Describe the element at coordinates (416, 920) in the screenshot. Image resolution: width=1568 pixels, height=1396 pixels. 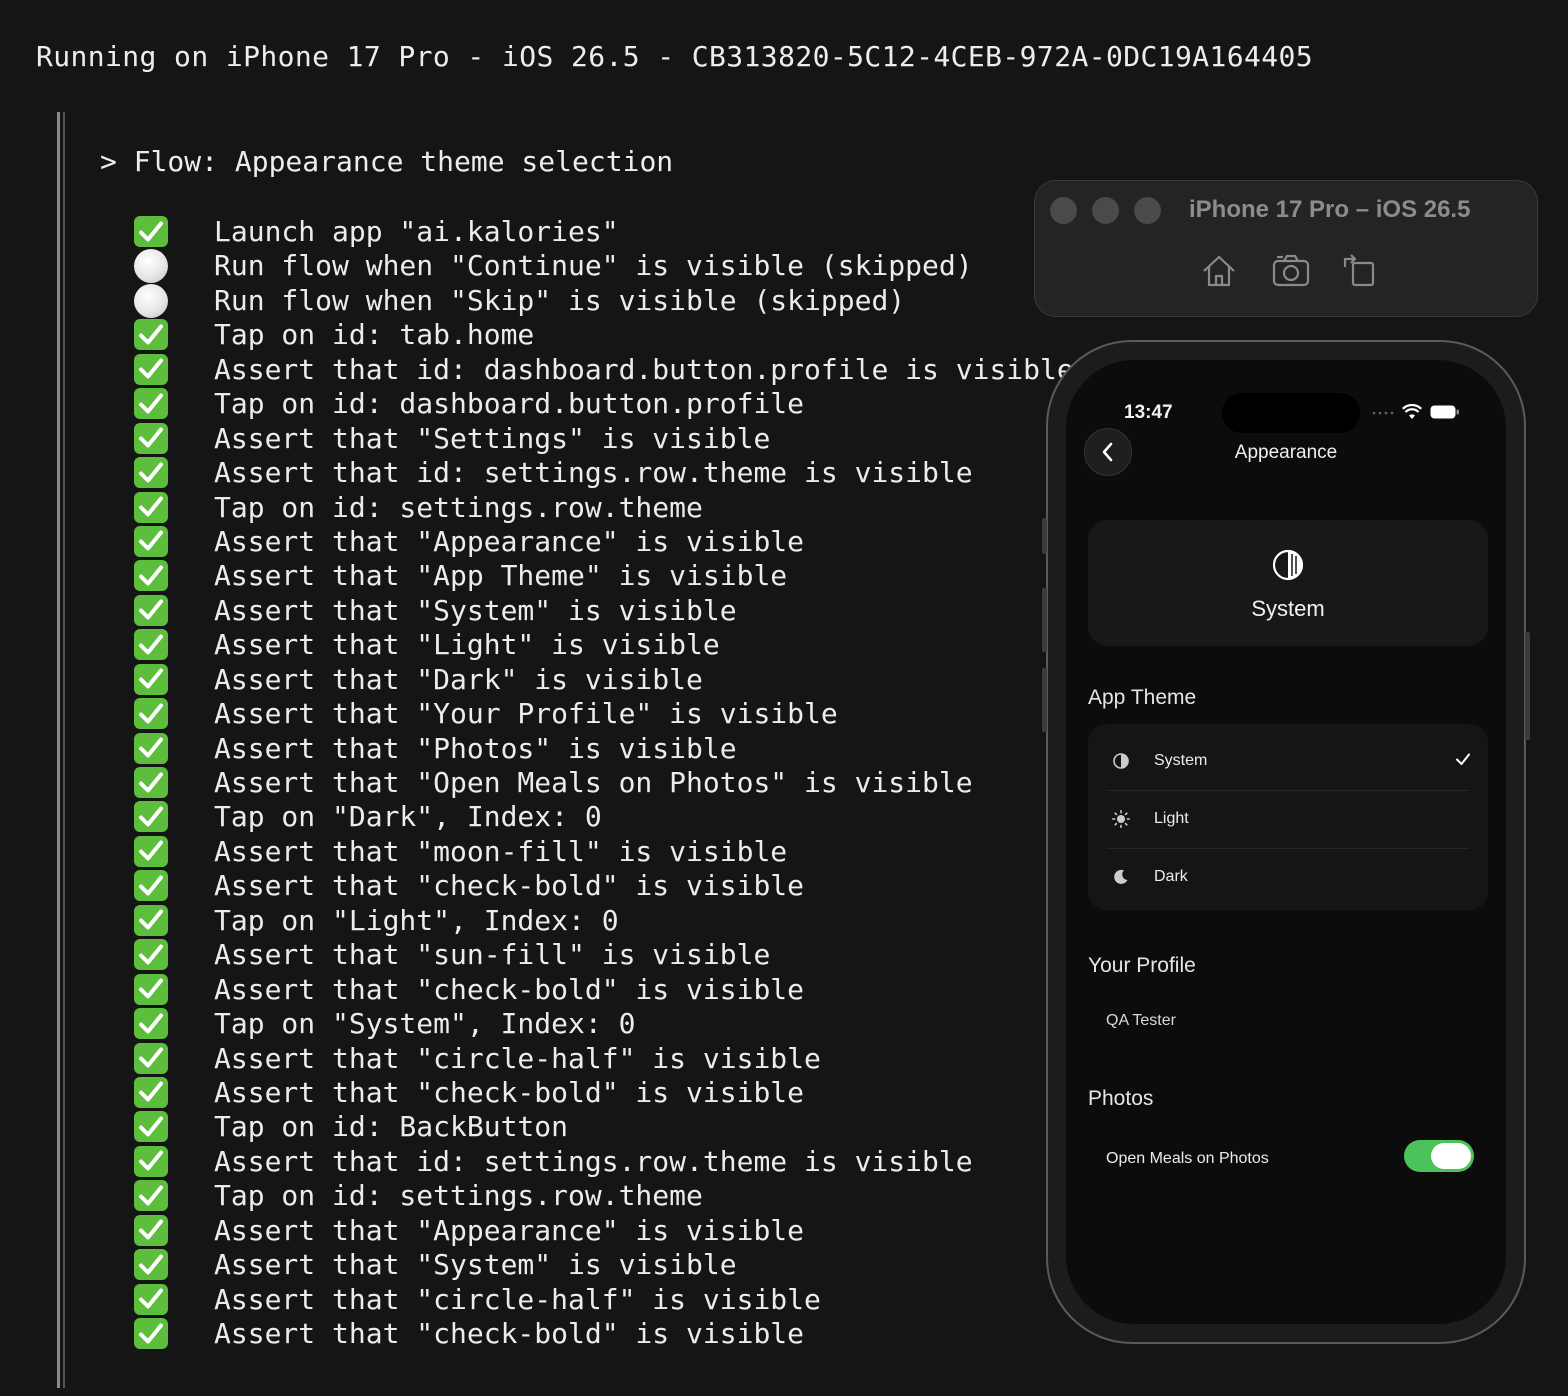
I see `step-text: Tap on "Light", Index: 0` at that location.